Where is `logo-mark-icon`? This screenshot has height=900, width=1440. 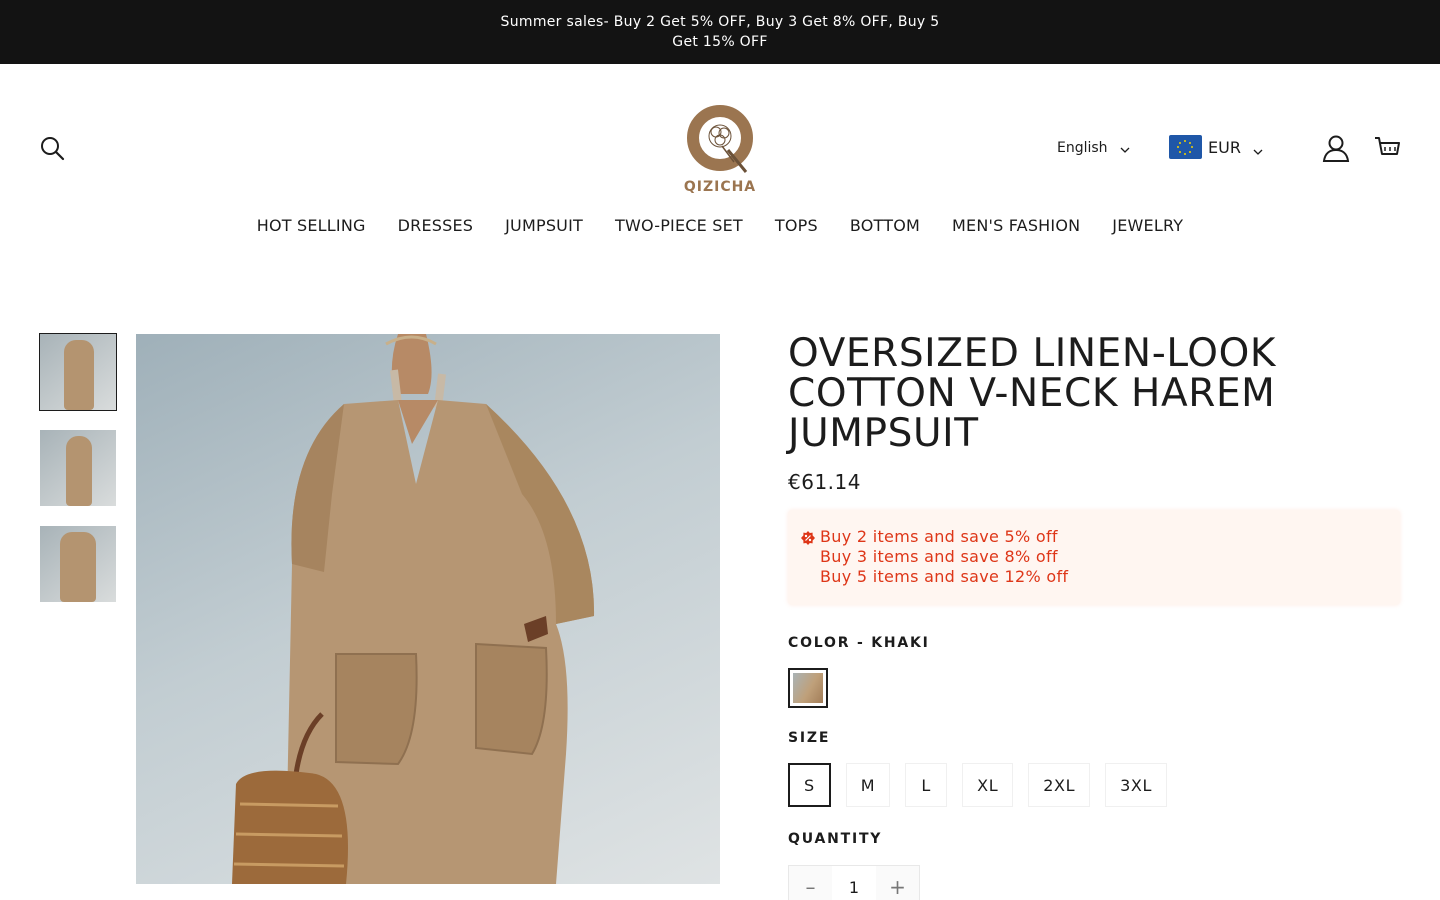
logo-mark-icon is located at coordinates (720, 139).